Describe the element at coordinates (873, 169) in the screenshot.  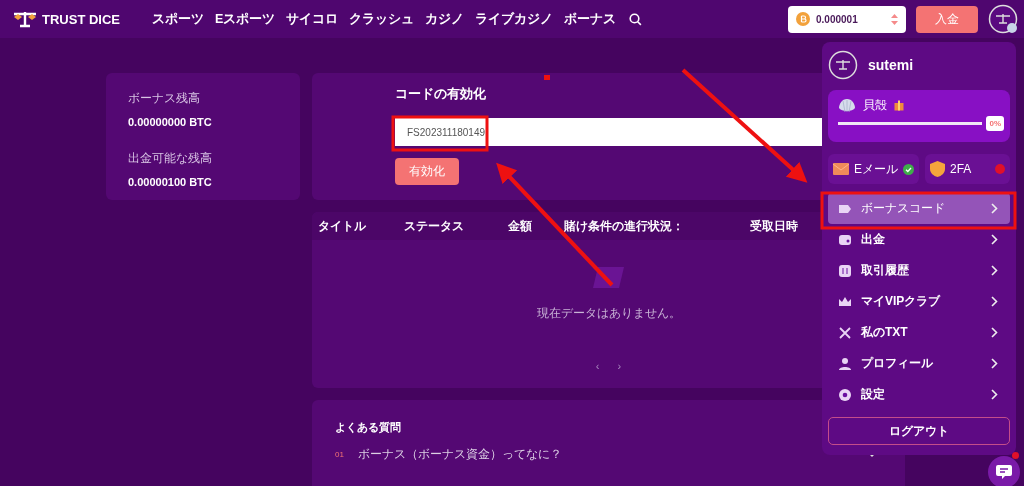
I see `security-item: Eメール` at that location.